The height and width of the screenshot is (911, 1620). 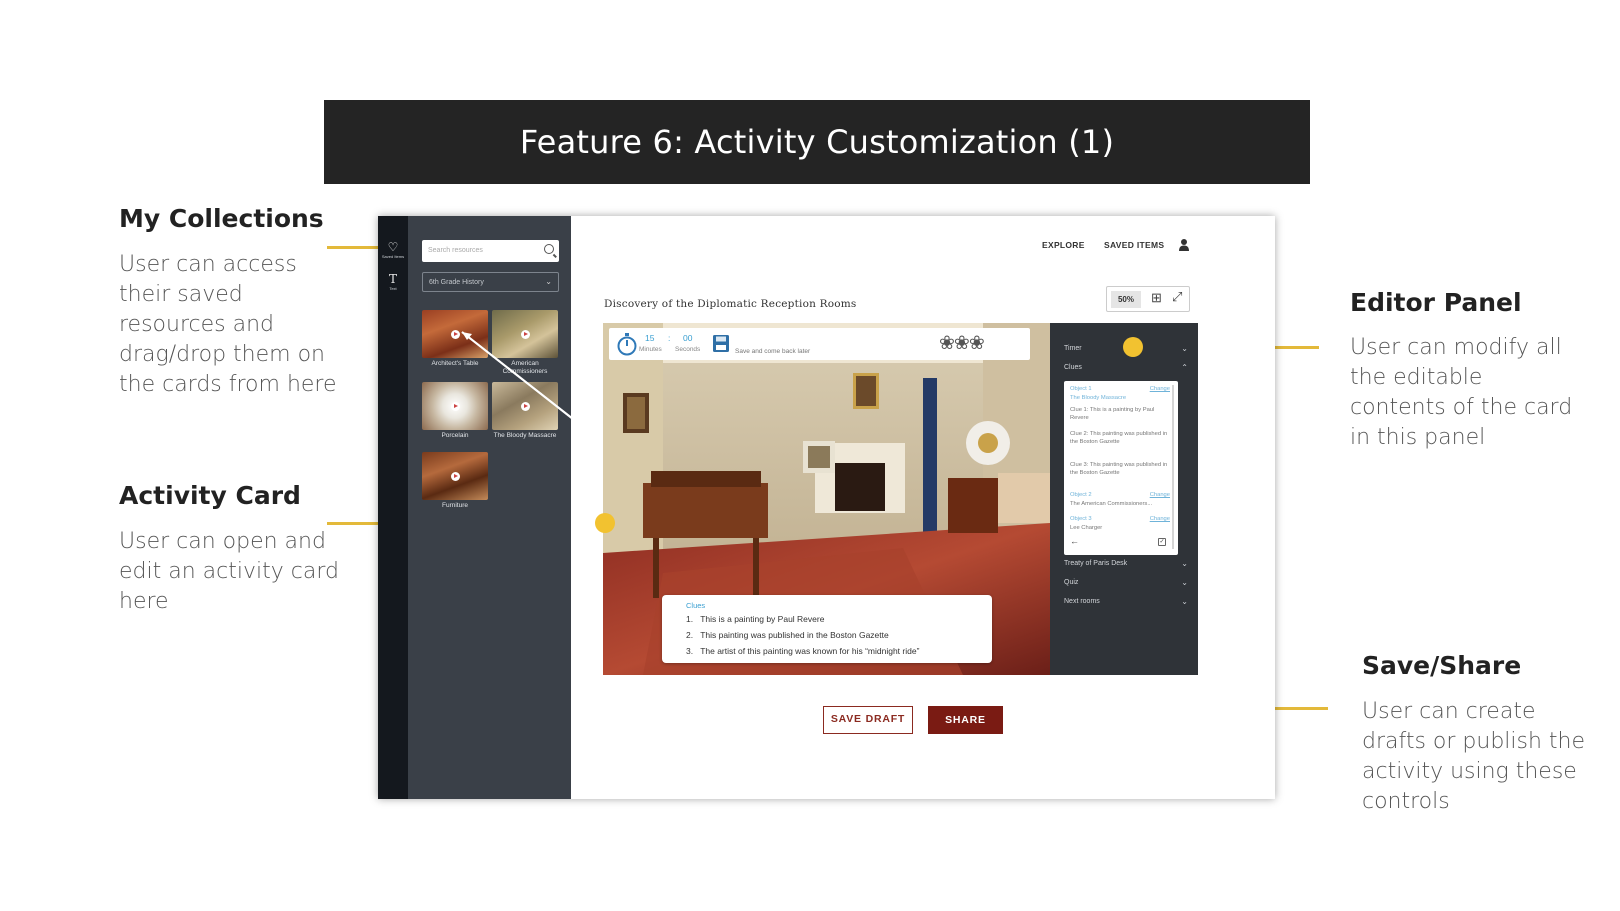 I want to click on editor-section-next-rooms: Next rooms ⌄, so click(x=1126, y=601).